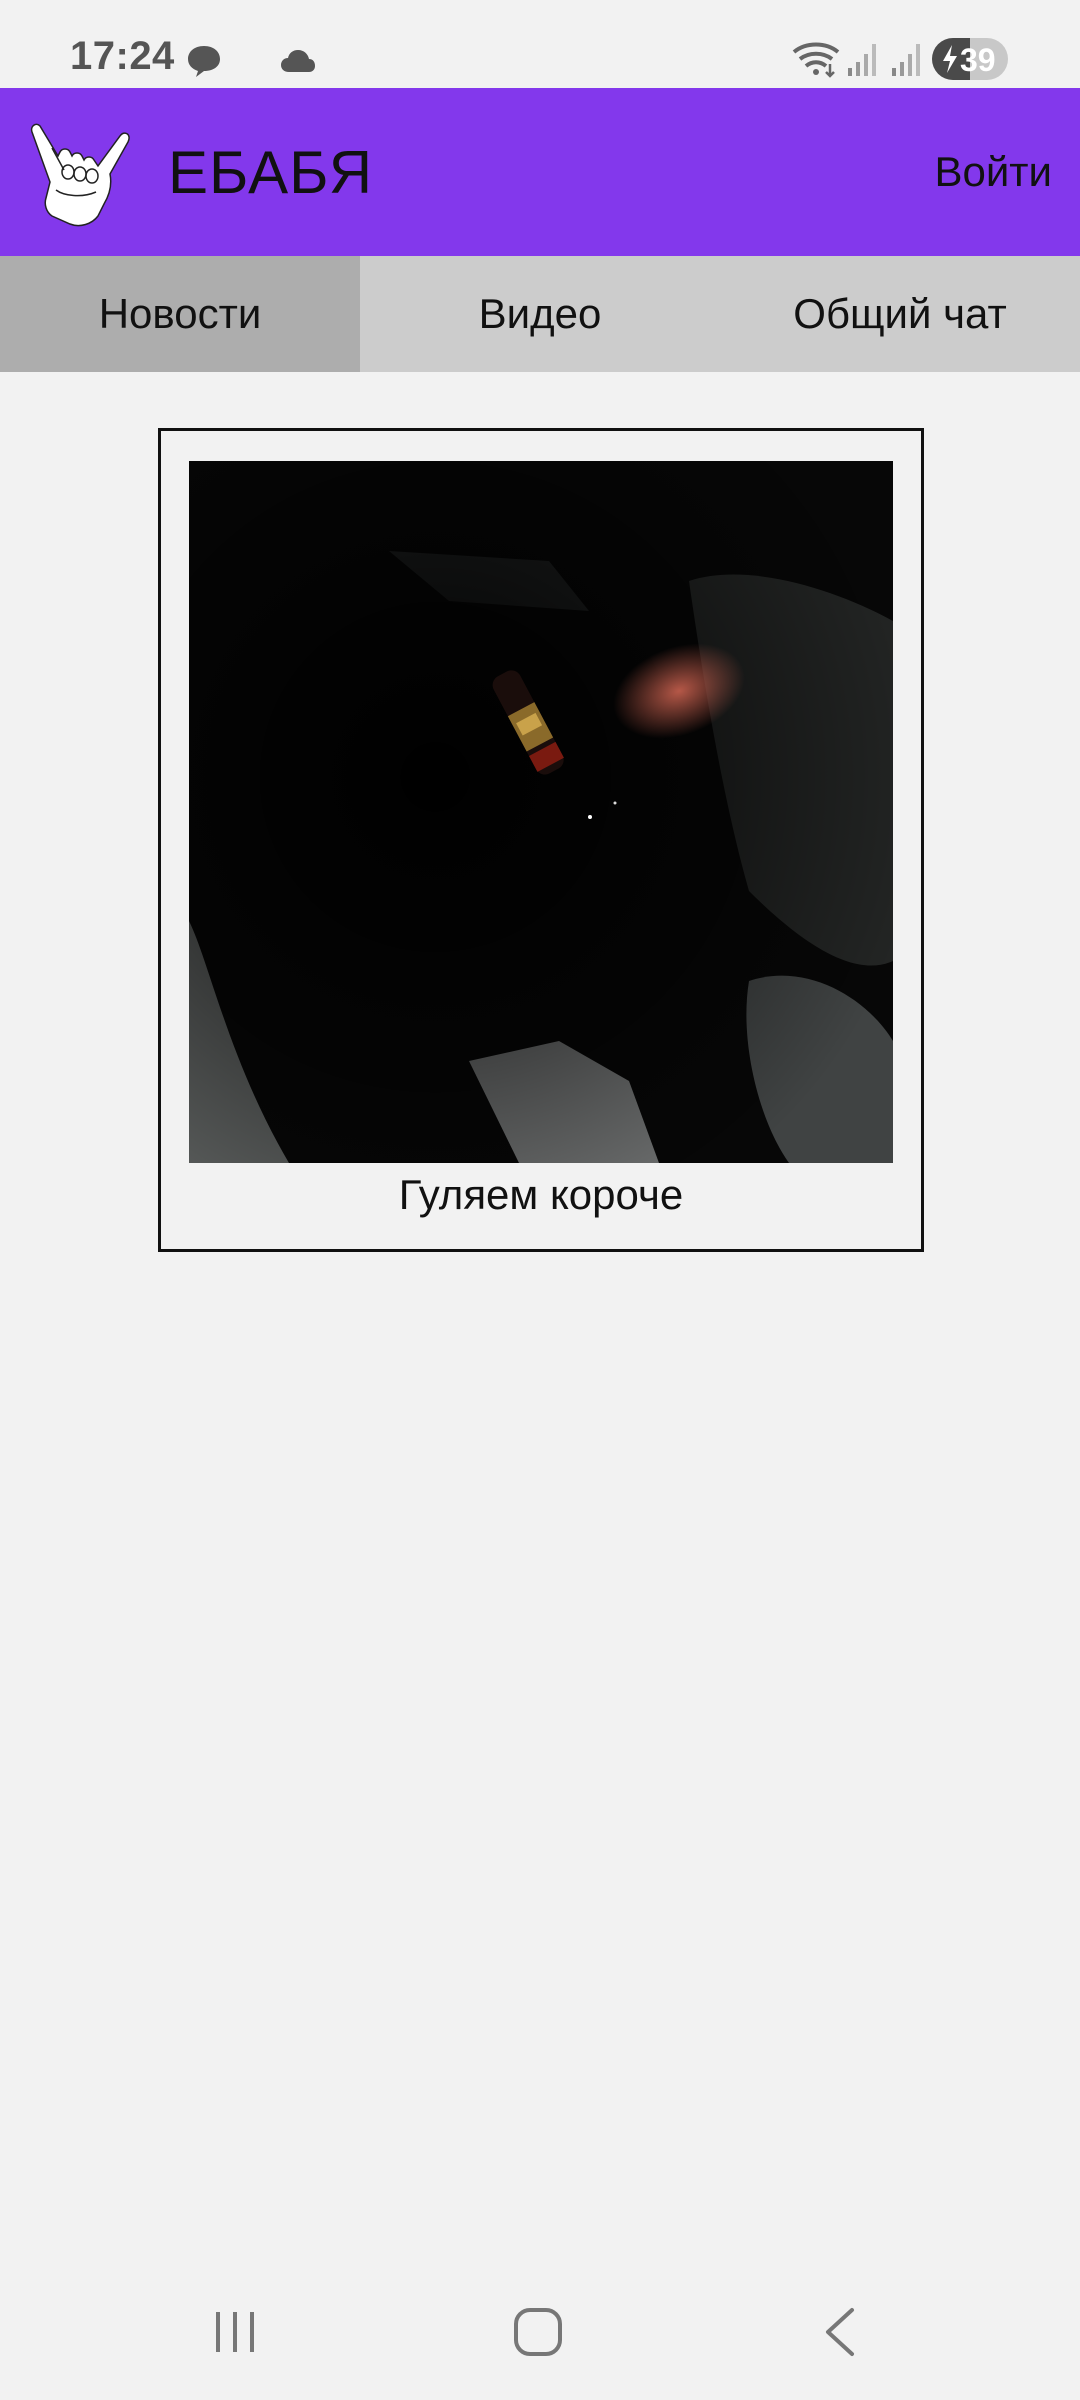 This screenshot has height=2400, width=1080. I want to click on tab-news: Новости, so click(180, 314).